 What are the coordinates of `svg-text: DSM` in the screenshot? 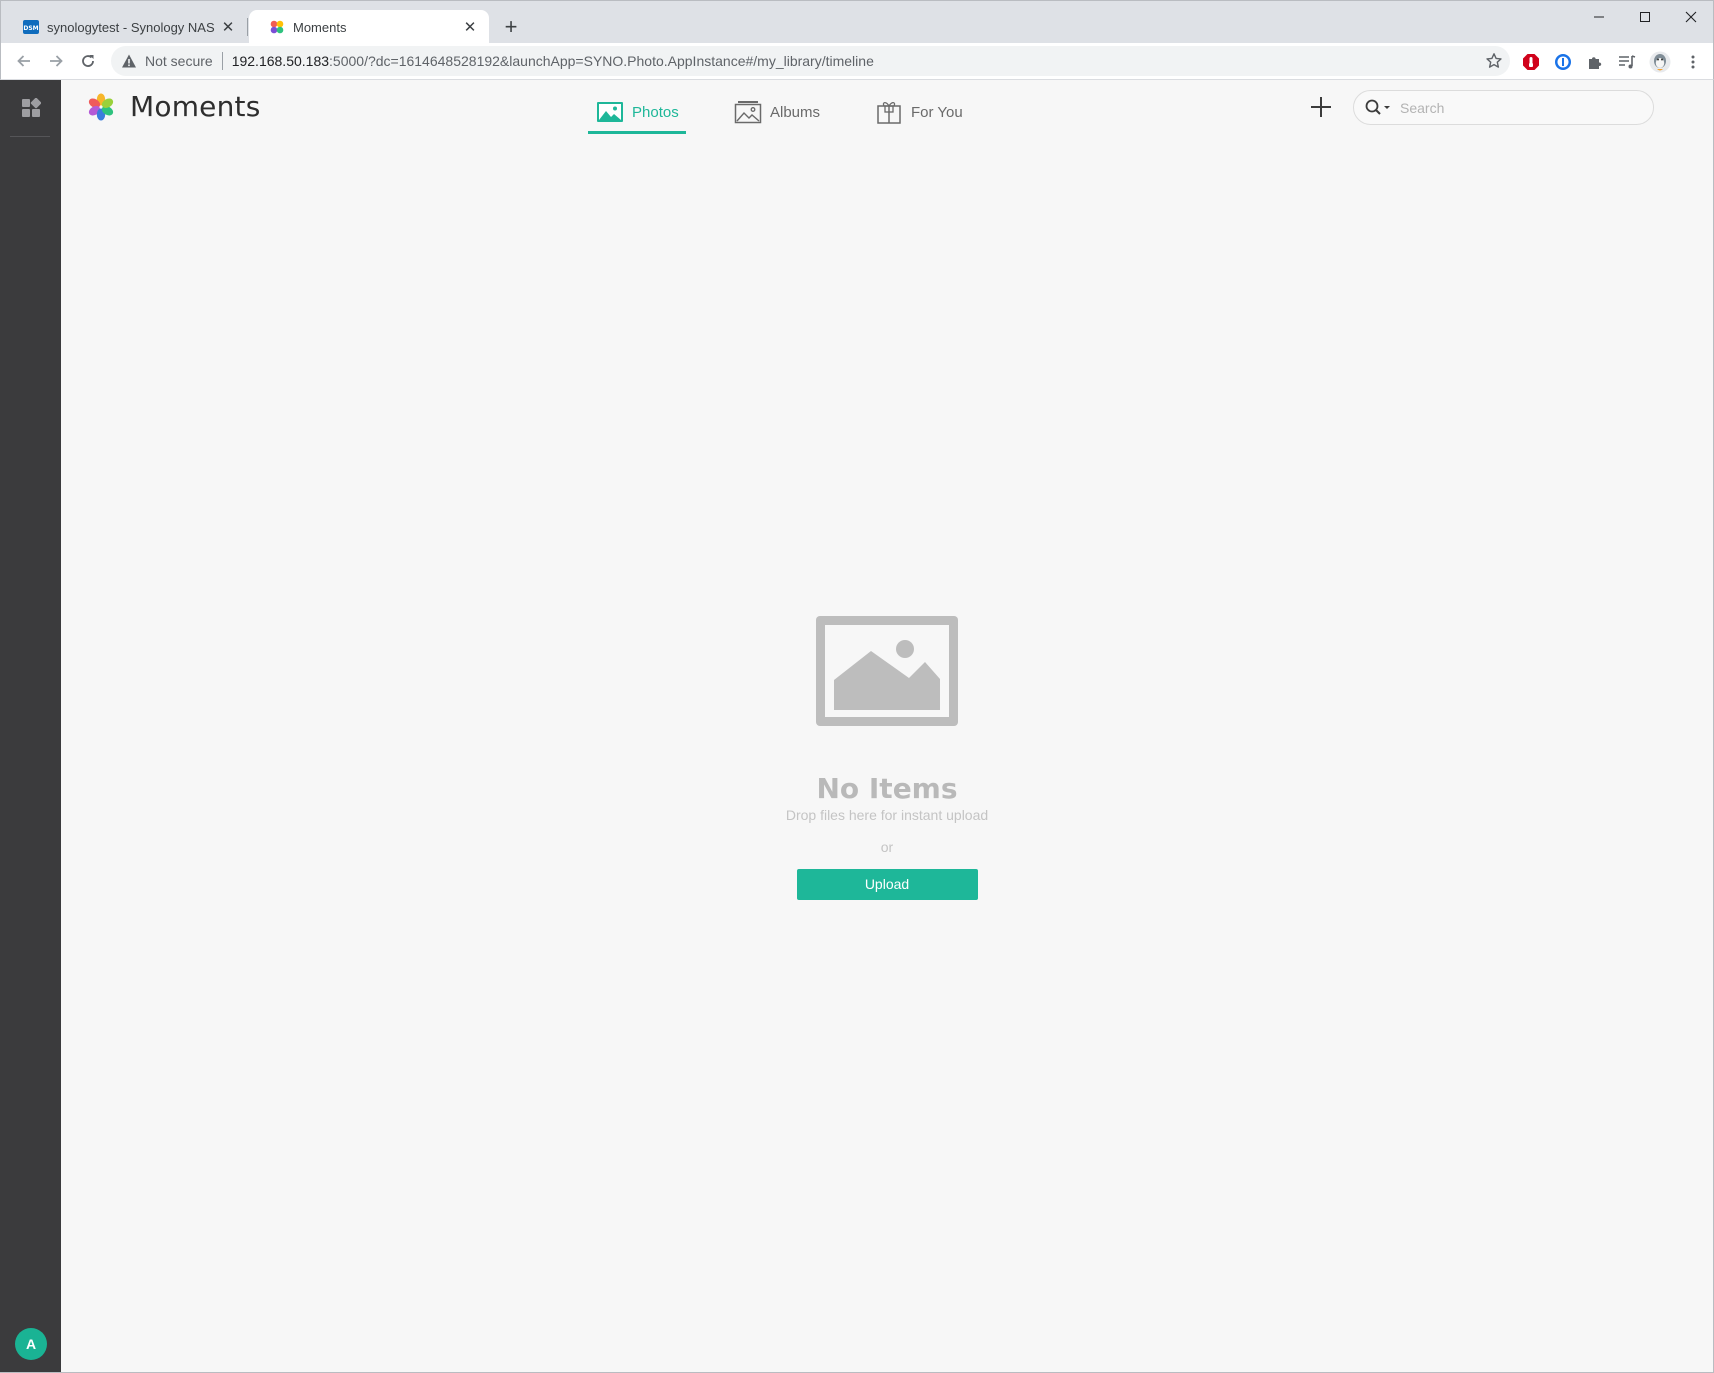 It's located at (30, 28).